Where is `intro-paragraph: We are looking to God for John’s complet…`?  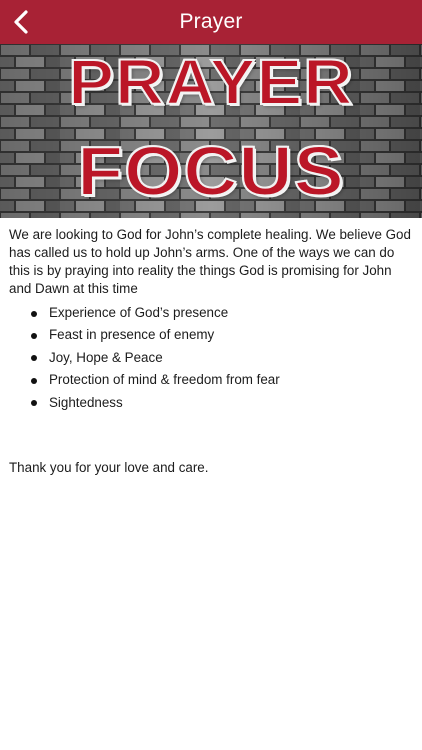
intro-paragraph: We are looking to God for John’s complet… is located at coordinates (210, 261).